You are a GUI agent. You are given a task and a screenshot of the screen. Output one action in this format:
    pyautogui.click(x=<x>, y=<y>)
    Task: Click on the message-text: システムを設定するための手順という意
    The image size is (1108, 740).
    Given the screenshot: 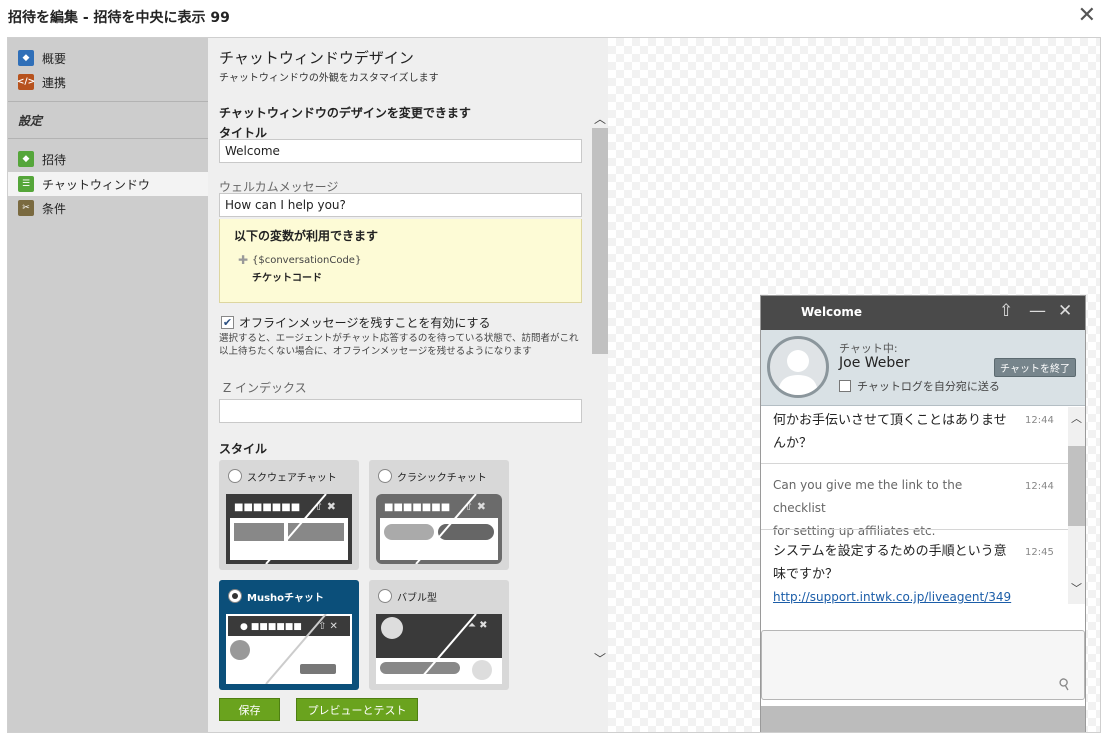 What is the action you would take?
    pyautogui.click(x=890, y=551)
    